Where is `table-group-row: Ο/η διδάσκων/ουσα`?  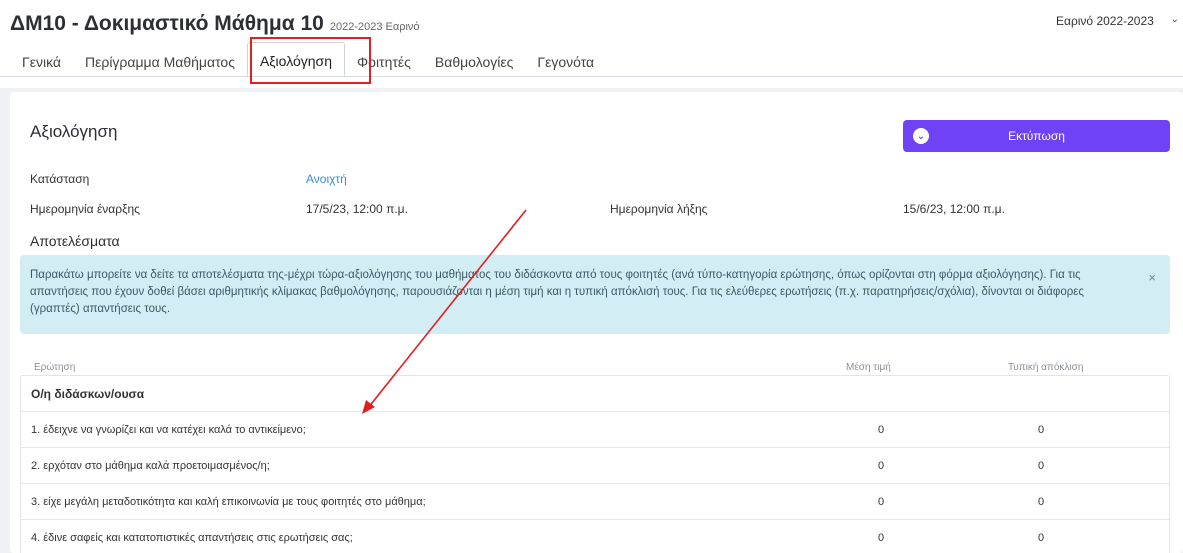
table-group-row: Ο/η διδάσκων/ουσα is located at coordinates (595, 394).